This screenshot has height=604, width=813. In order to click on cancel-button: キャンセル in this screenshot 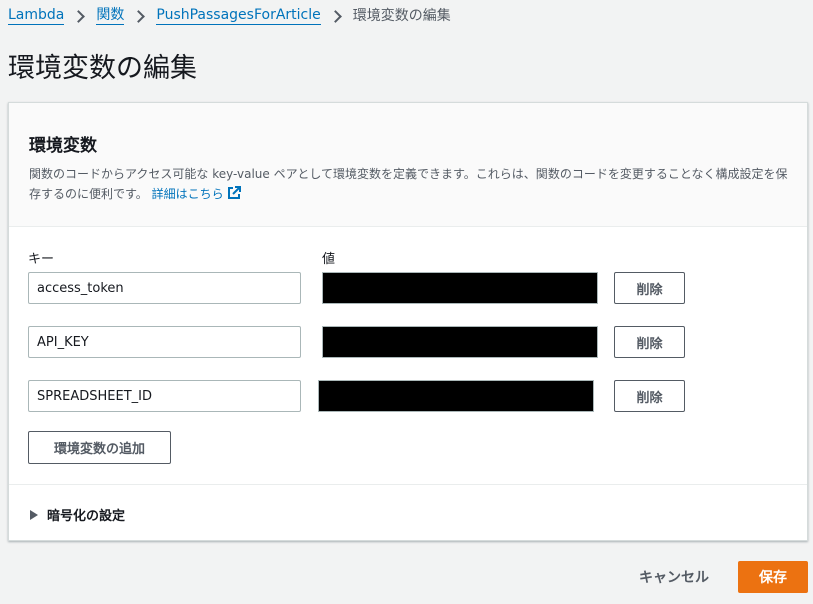, I will do `click(674, 577)`.